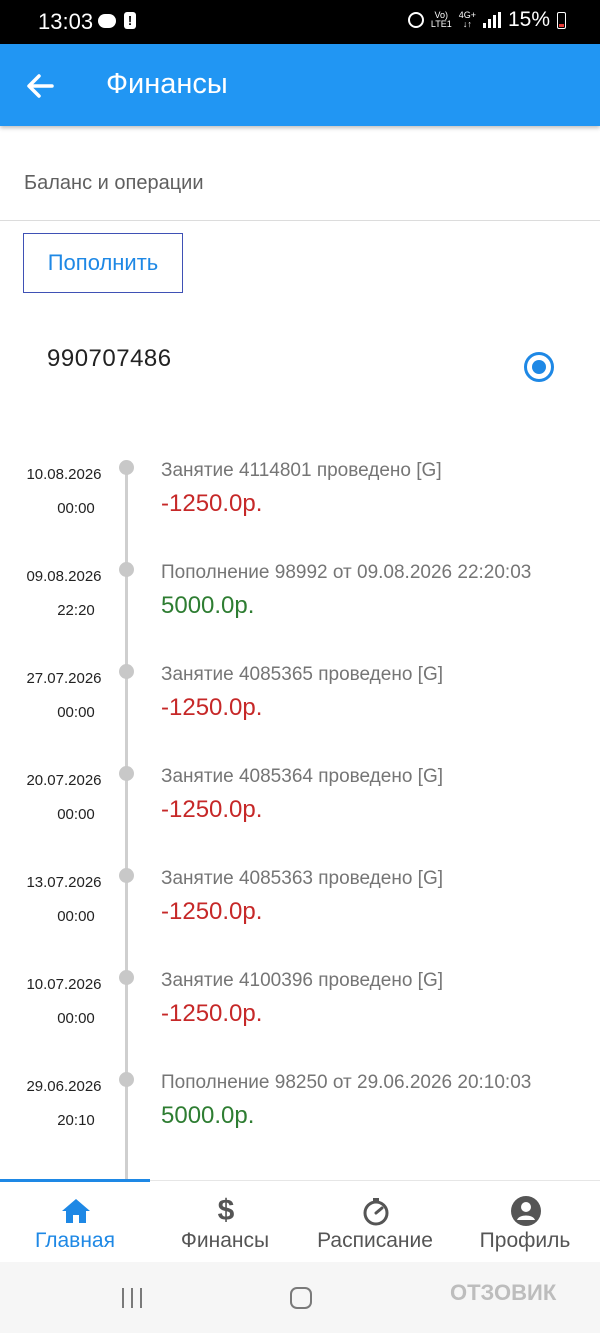 This screenshot has width=600, height=1333. I want to click on alarm-icon, so click(415, 20).